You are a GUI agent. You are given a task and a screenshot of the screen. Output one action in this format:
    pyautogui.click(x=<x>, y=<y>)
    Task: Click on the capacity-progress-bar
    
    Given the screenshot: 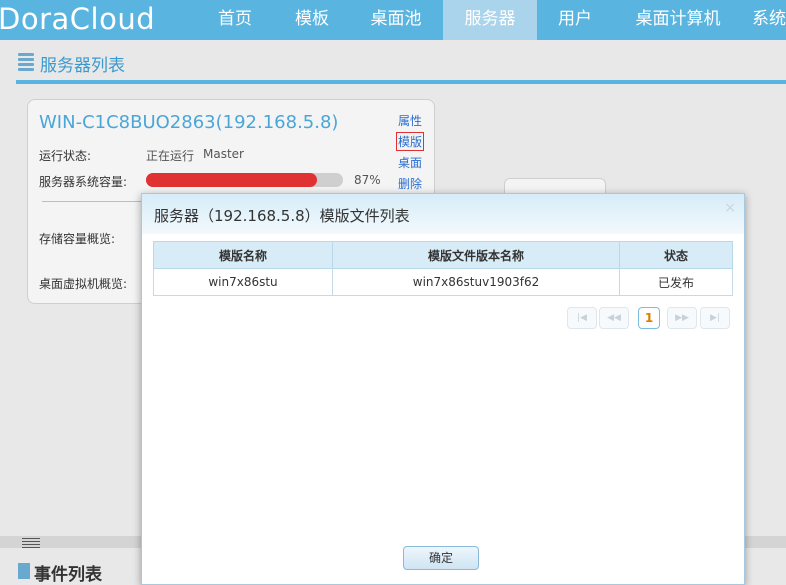 What is the action you would take?
    pyautogui.click(x=244, y=180)
    